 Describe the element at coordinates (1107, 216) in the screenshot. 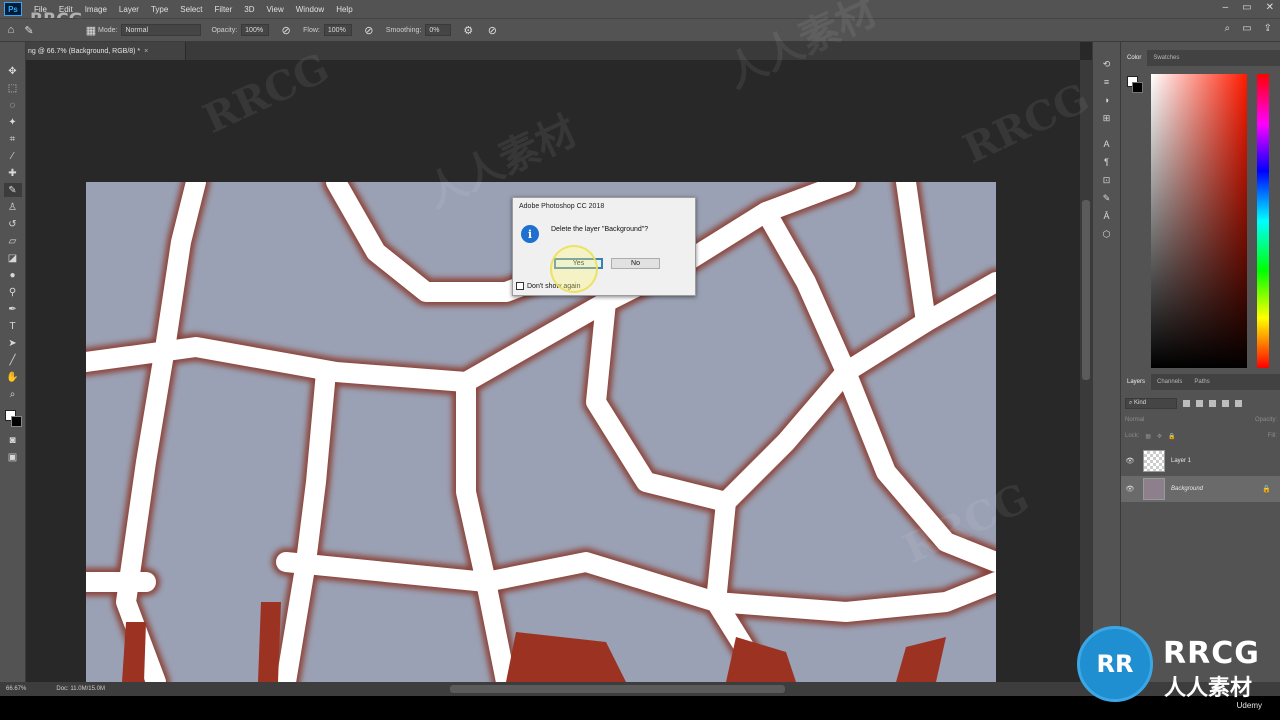

I see `character-styles-panel-icon: Ā` at that location.